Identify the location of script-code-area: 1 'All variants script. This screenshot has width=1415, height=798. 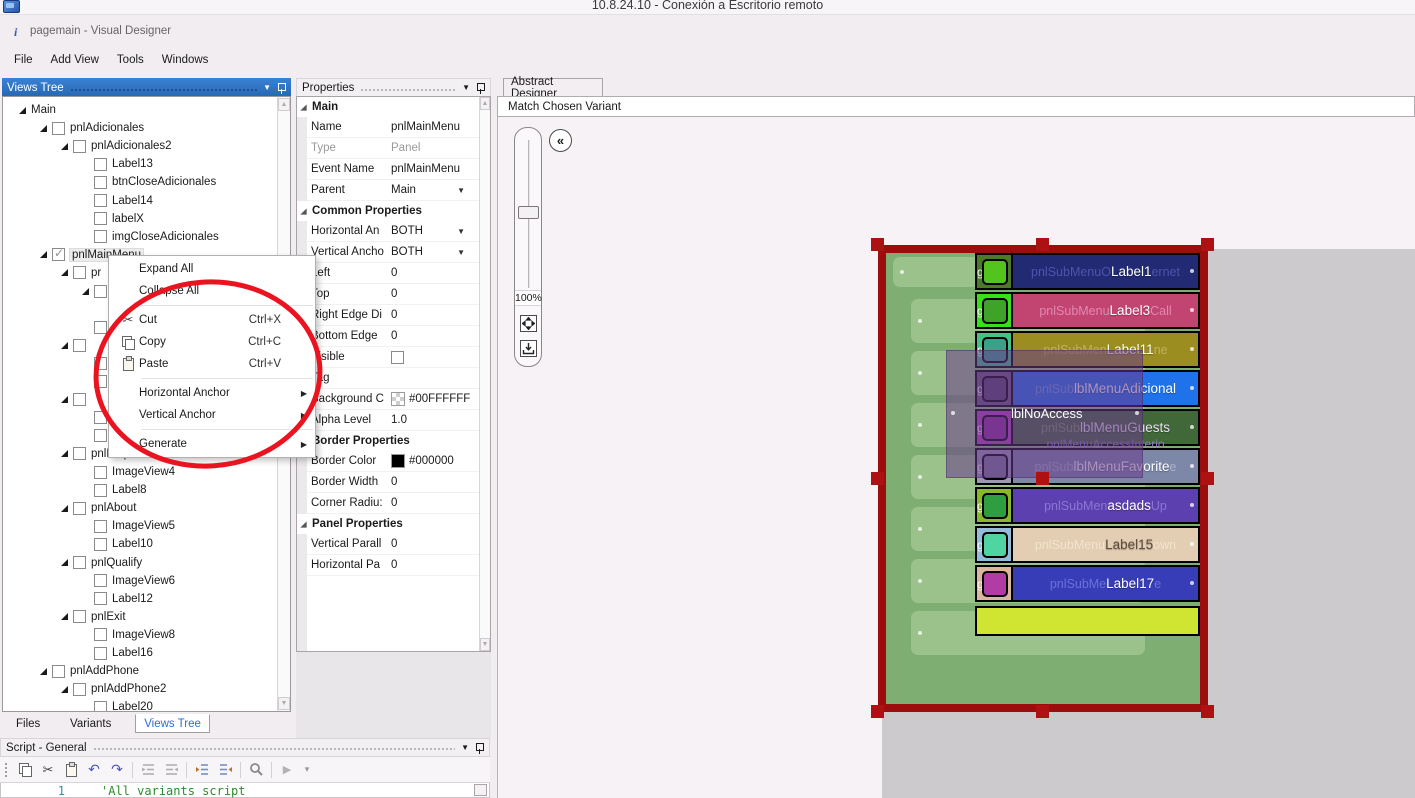
(245, 790).